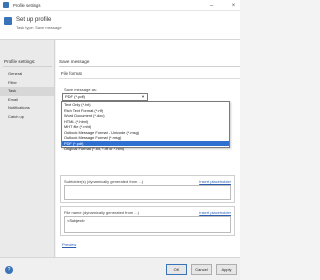 Image resolution: width=320 pixels, height=280 pixels. What do you see at coordinates (20, 61) in the screenshot?
I see `sidebar-heading: Profile settings:` at bounding box center [20, 61].